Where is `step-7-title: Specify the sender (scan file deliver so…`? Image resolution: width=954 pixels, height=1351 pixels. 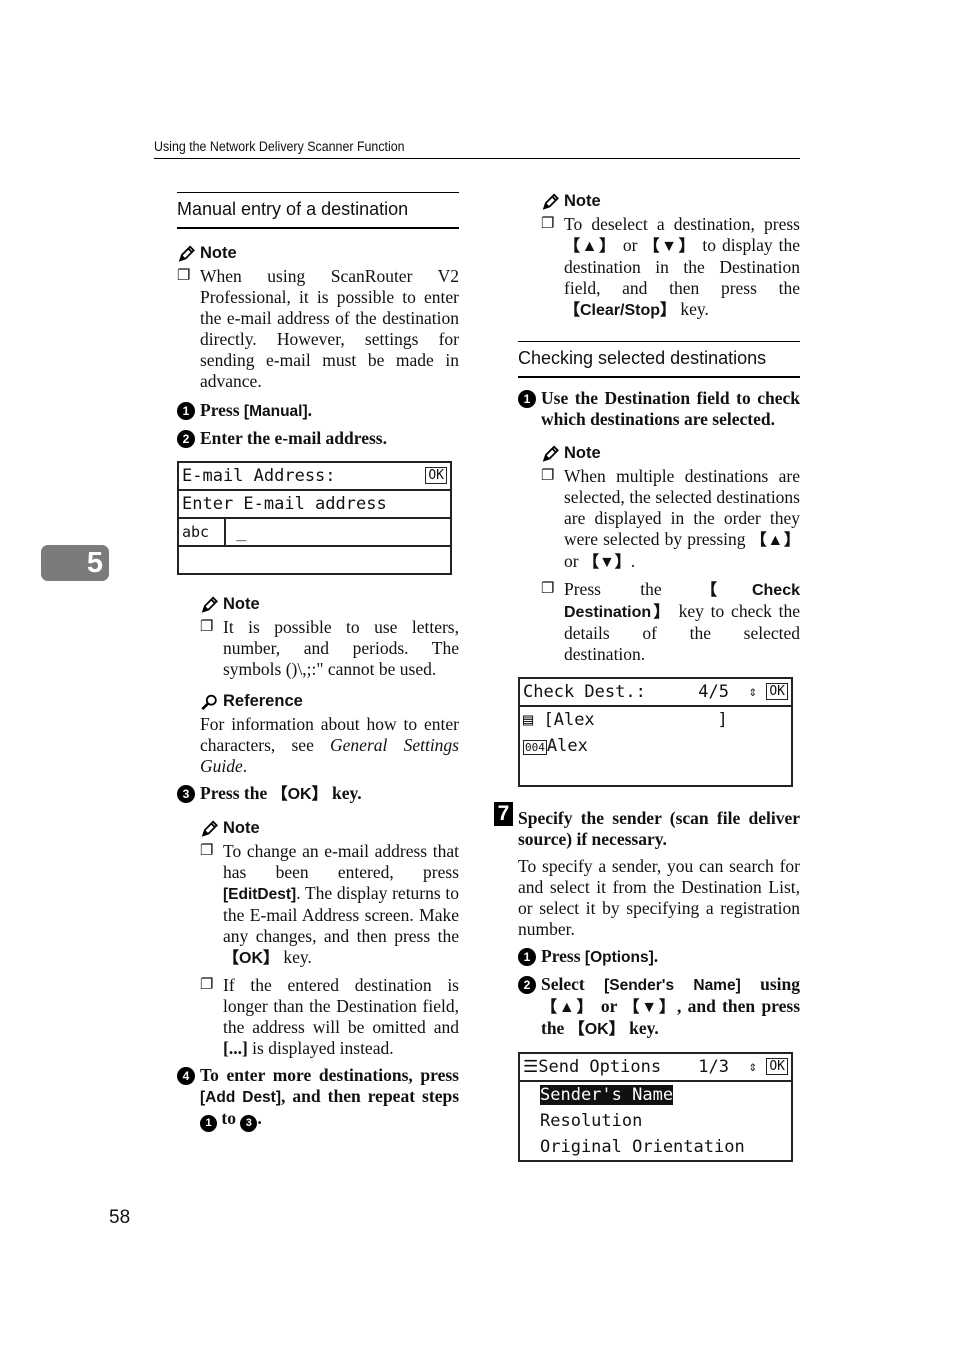 step-7-title: Specify the sender (scan file deliver so… is located at coordinates (659, 829).